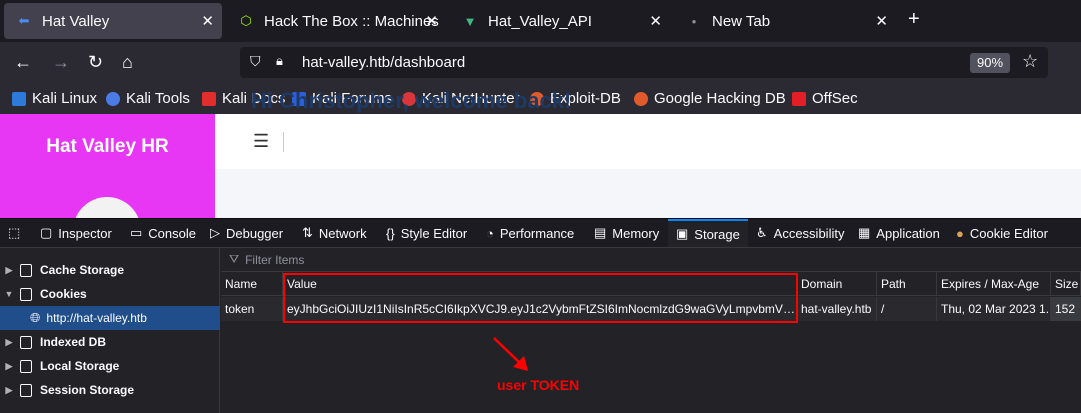 The image size is (1081, 413). I want to click on new-tab-button: +, so click(914, 19).